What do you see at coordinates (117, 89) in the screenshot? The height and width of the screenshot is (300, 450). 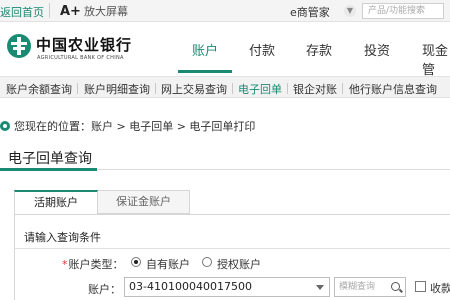 I see `subnav-item-details: 账户明细查询` at bounding box center [117, 89].